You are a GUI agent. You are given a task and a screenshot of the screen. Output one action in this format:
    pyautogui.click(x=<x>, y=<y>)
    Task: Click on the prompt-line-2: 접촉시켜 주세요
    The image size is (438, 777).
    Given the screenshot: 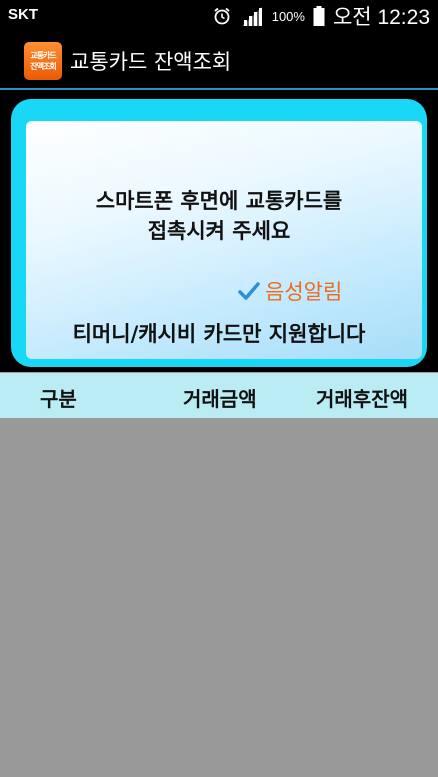 What is the action you would take?
    pyautogui.click(x=219, y=231)
    